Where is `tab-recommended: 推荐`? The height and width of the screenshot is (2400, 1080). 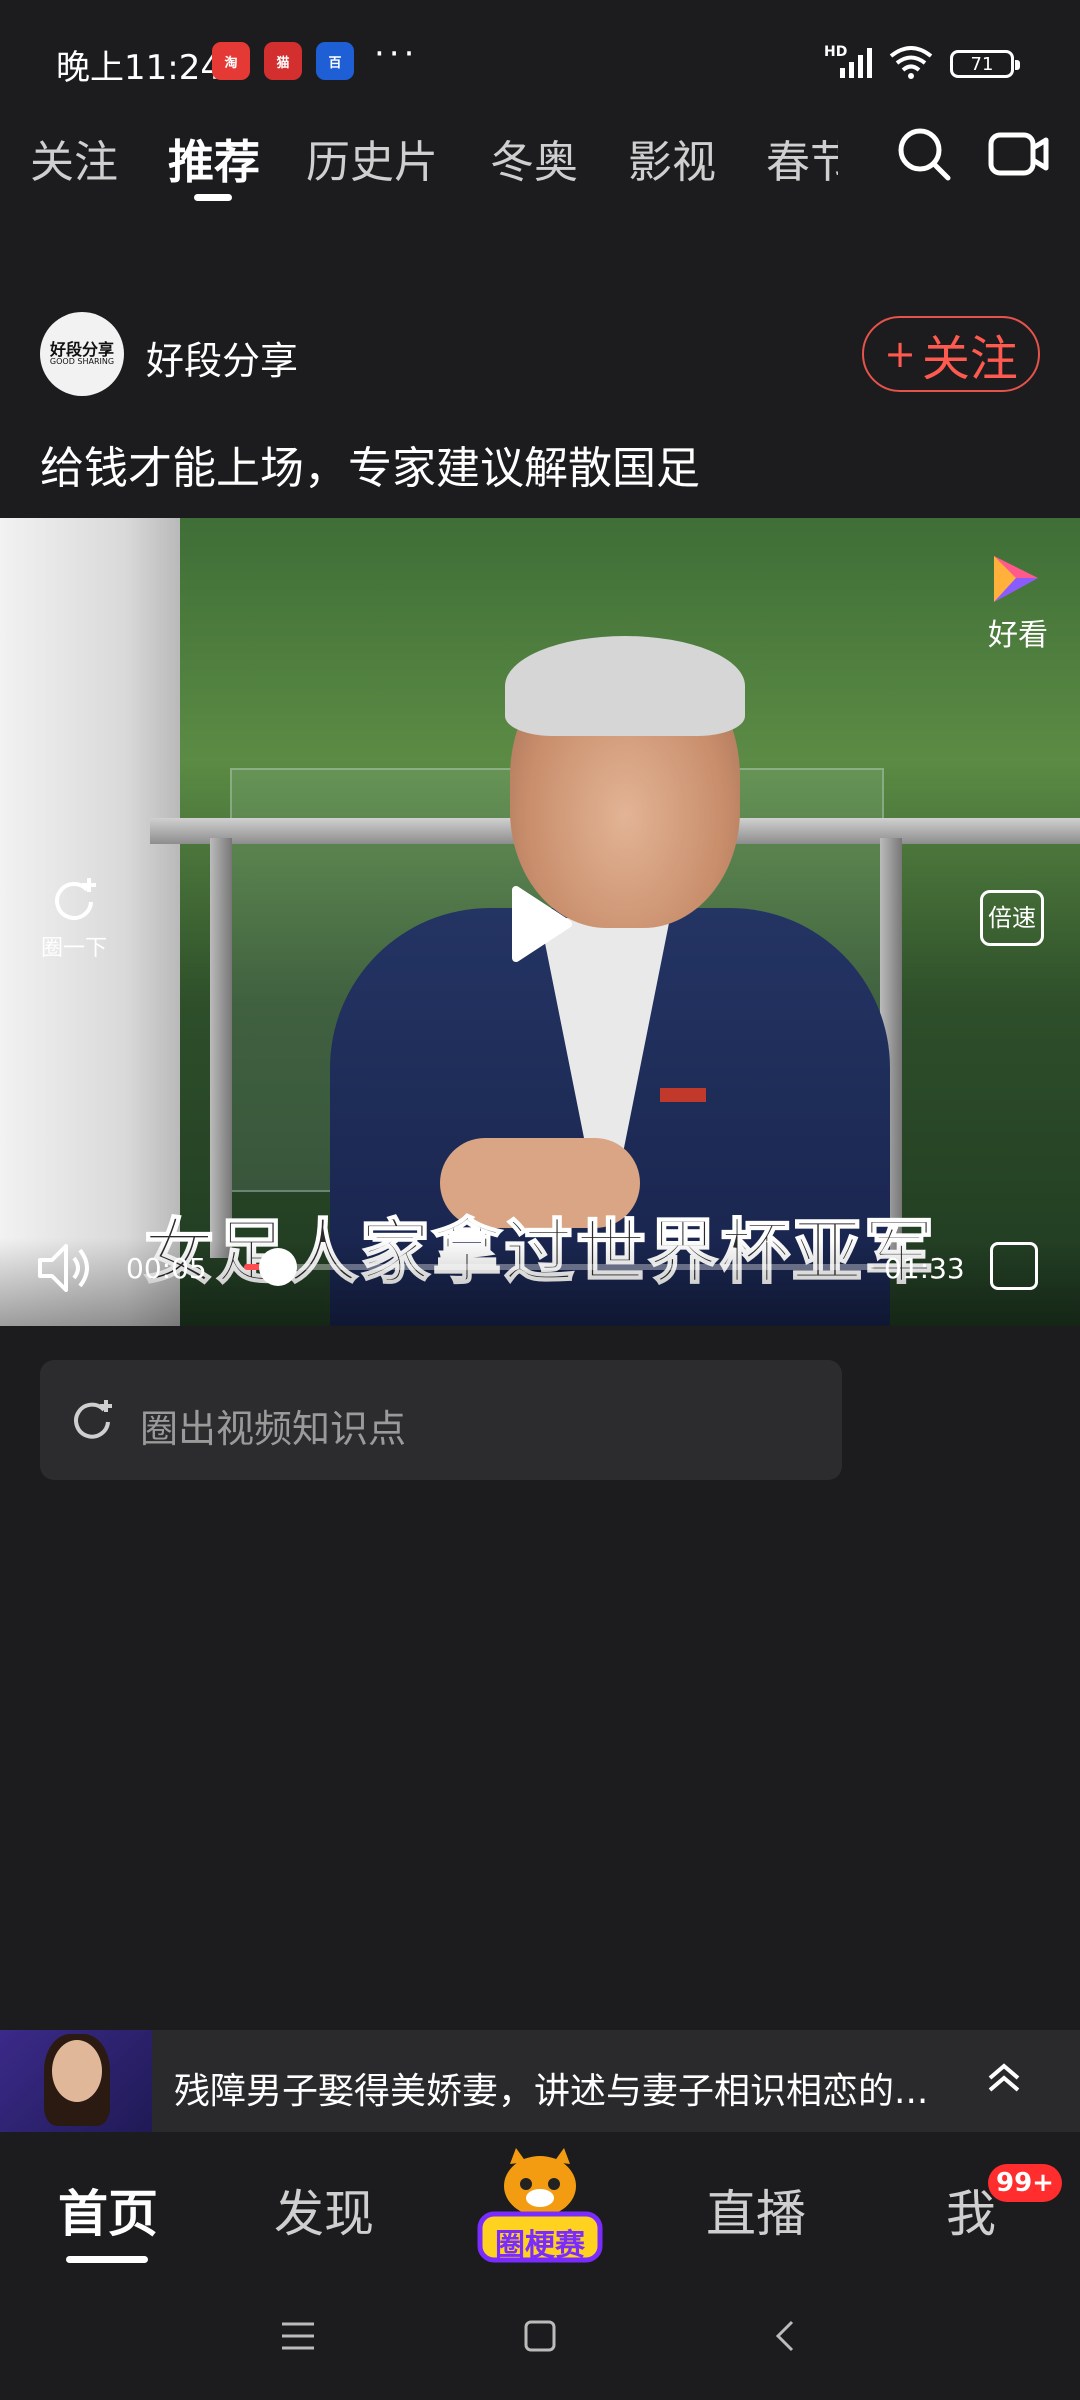 tab-recommended: 推荐 is located at coordinates (214, 159).